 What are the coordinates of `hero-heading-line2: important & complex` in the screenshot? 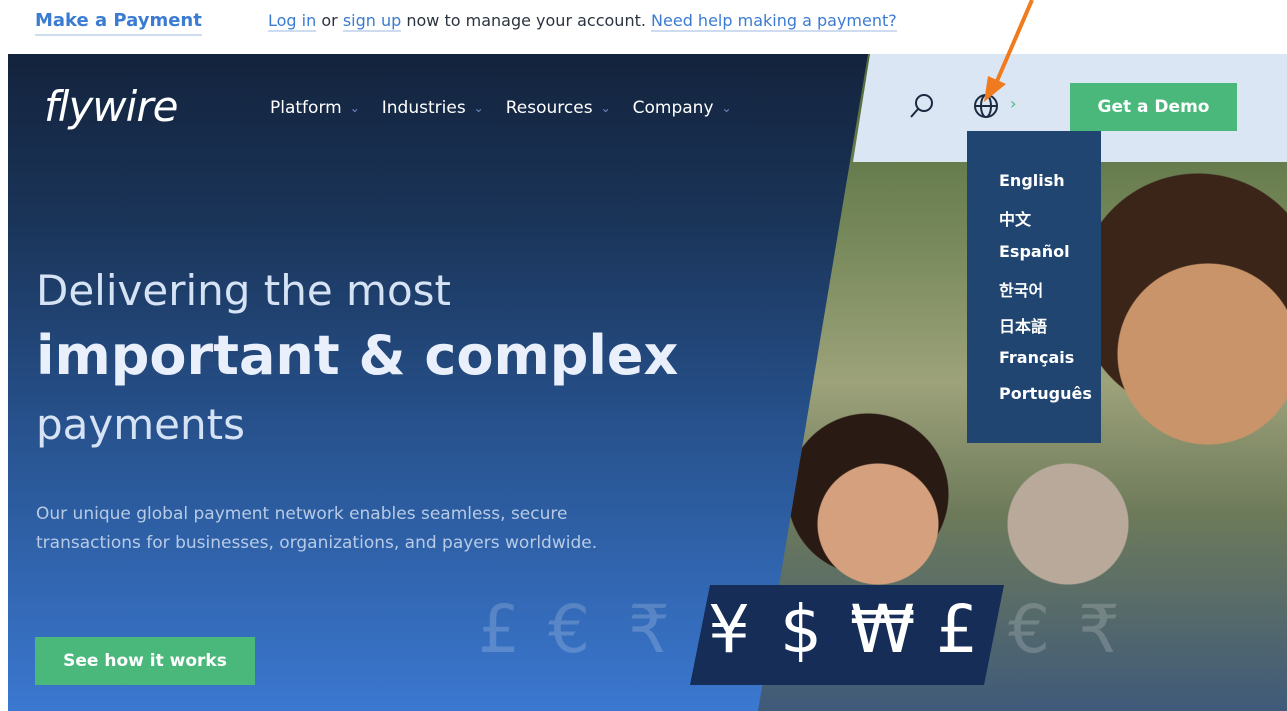 It's located at (357, 355).